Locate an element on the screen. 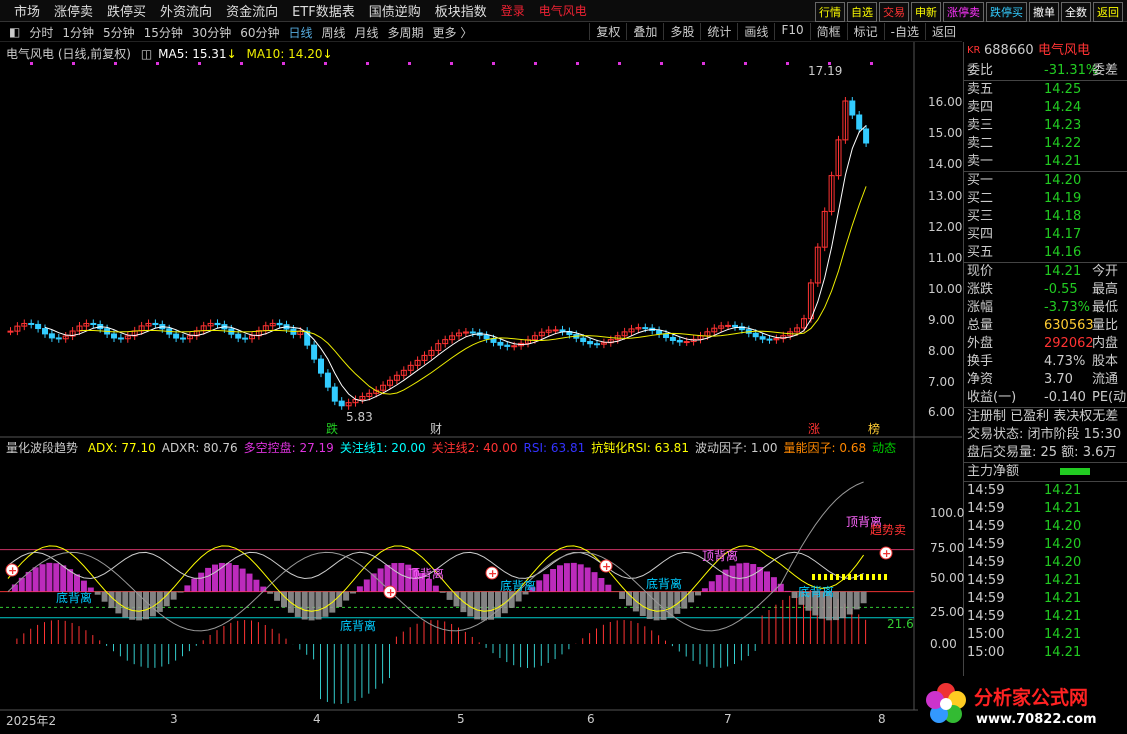 The image size is (1127, 734). stock-code: 688660 is located at coordinates (1009, 50).